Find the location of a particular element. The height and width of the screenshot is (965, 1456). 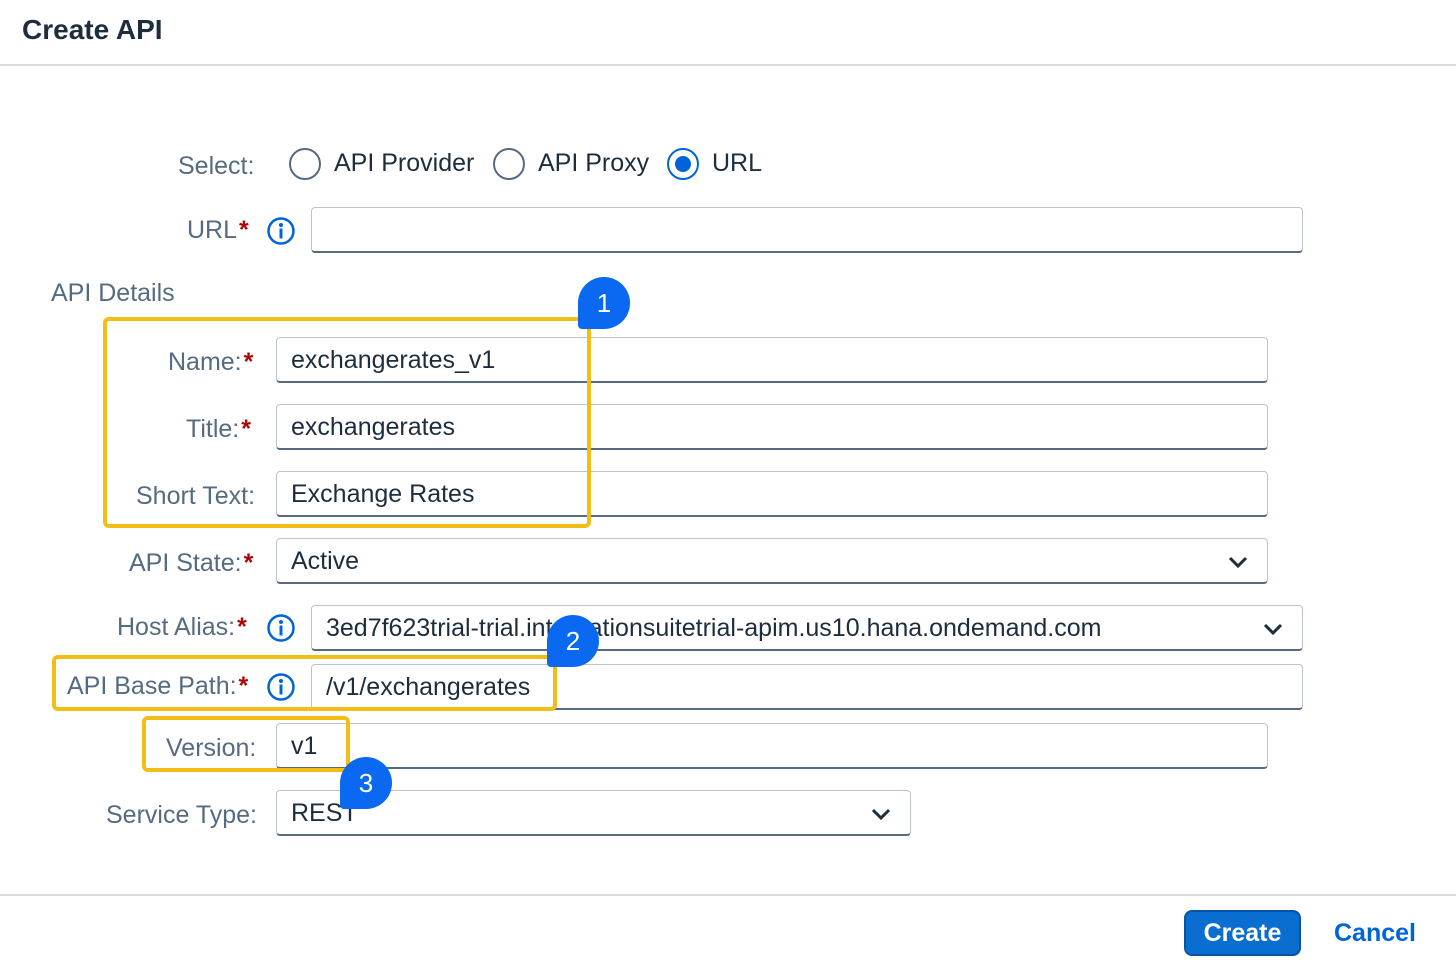

host-alias-label: Host Alias:* is located at coordinates (182, 627).